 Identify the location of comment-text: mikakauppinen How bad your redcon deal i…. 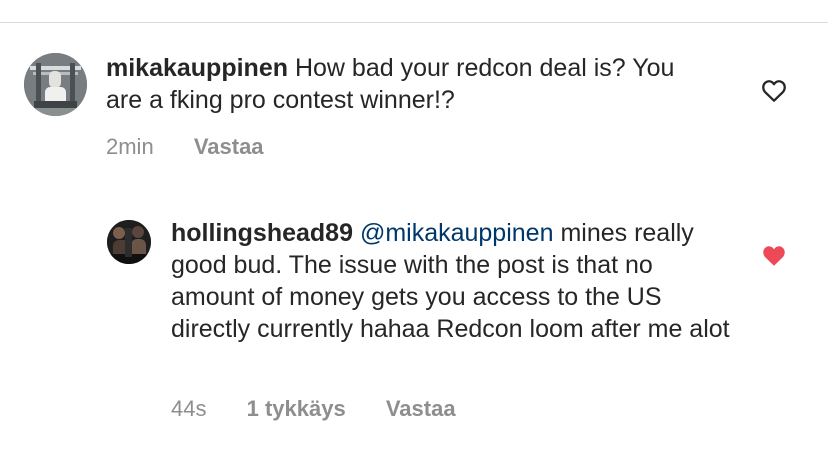
(411, 84).